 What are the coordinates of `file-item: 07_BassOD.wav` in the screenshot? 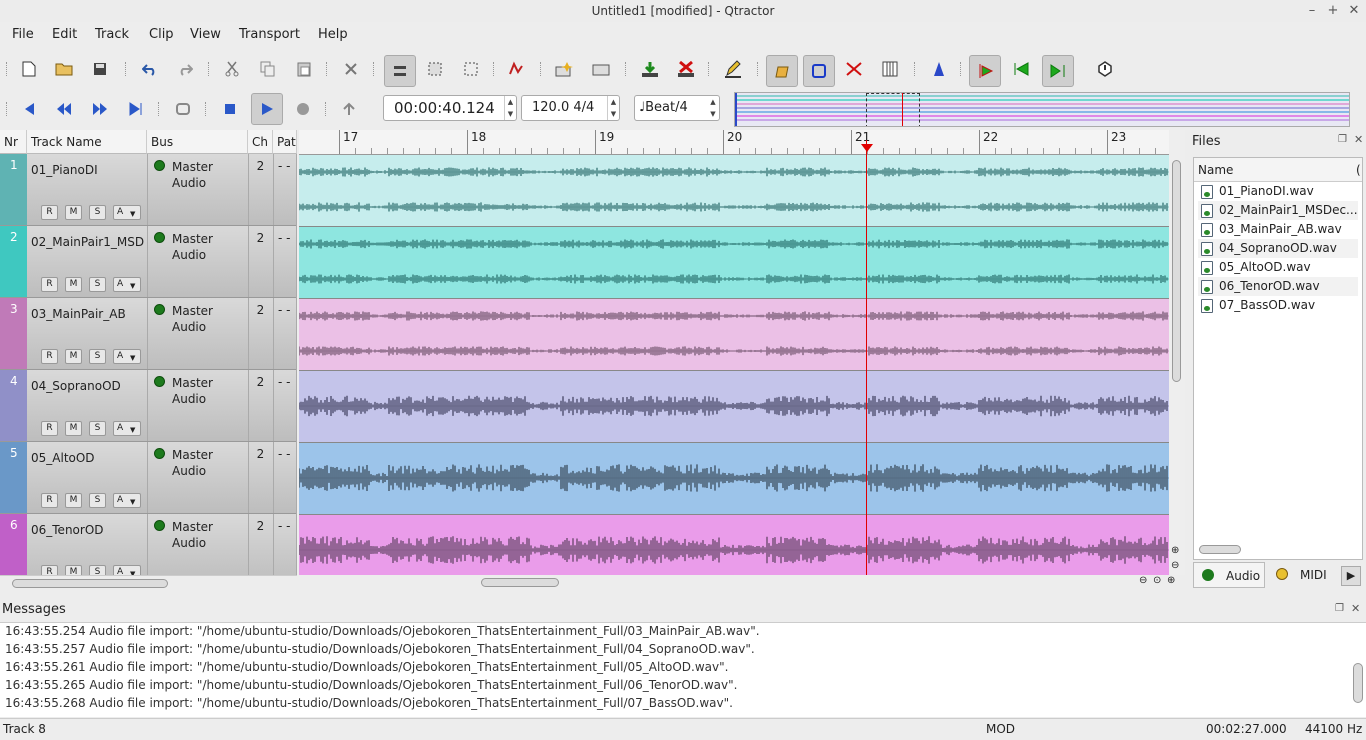 It's located at (1278, 305).